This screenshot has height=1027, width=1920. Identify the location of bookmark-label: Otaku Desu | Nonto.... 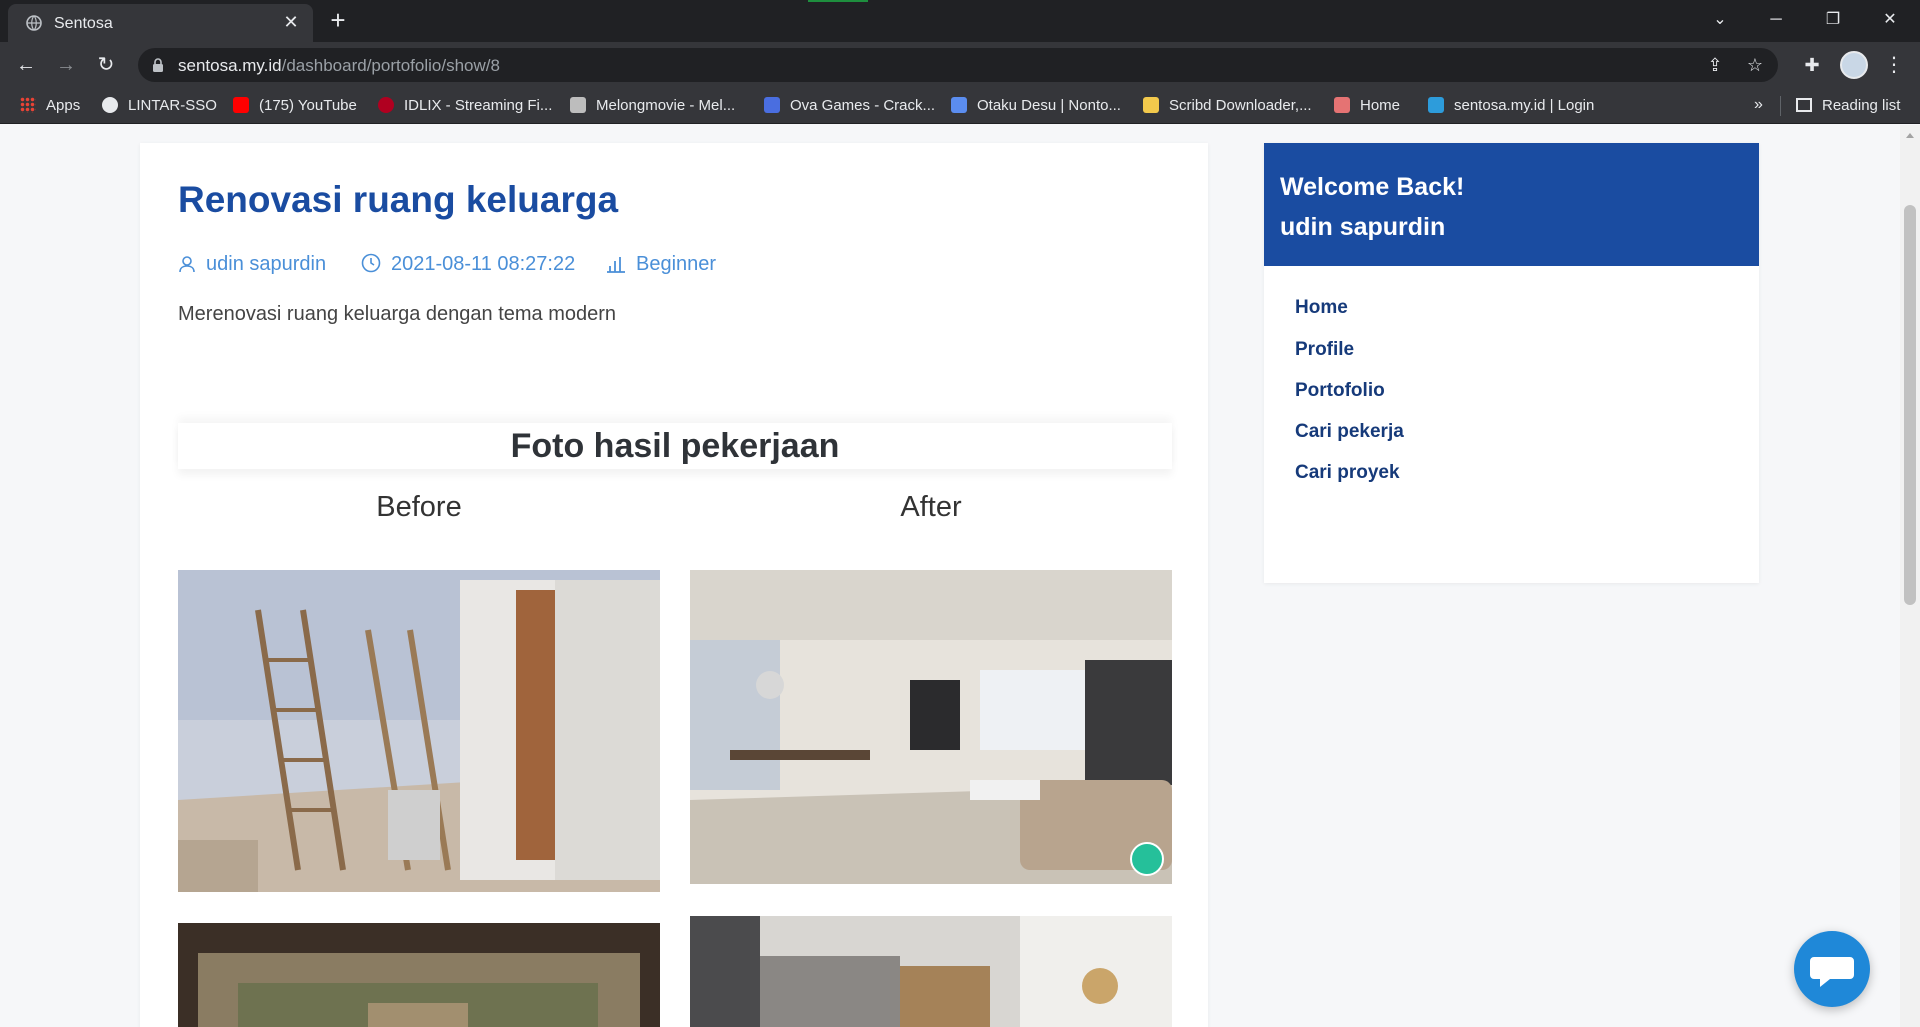
(1049, 105).